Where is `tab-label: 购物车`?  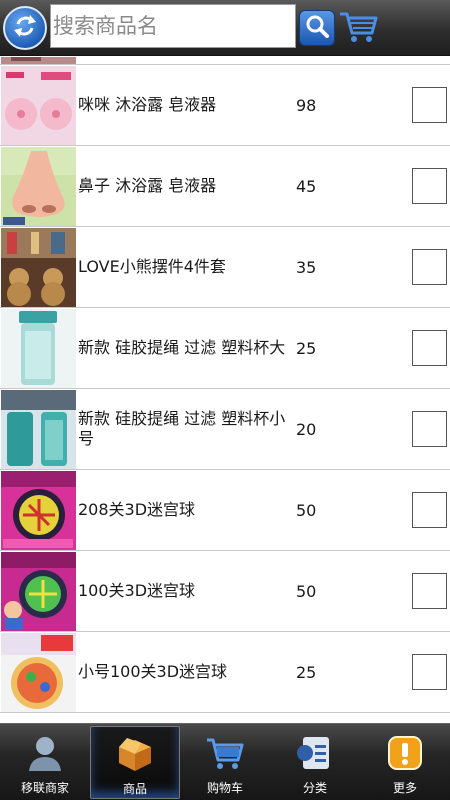
tab-label: 购物车 is located at coordinates (224, 788).